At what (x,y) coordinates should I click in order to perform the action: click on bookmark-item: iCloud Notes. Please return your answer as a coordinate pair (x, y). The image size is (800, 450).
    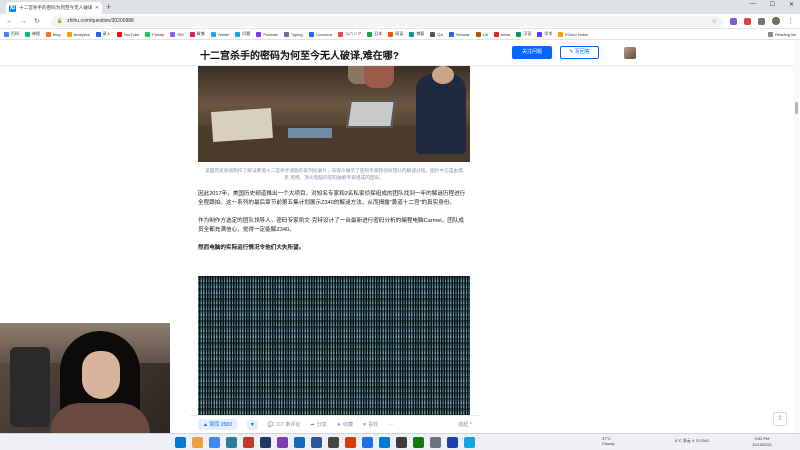
    Looking at the image, I should click on (573, 34).